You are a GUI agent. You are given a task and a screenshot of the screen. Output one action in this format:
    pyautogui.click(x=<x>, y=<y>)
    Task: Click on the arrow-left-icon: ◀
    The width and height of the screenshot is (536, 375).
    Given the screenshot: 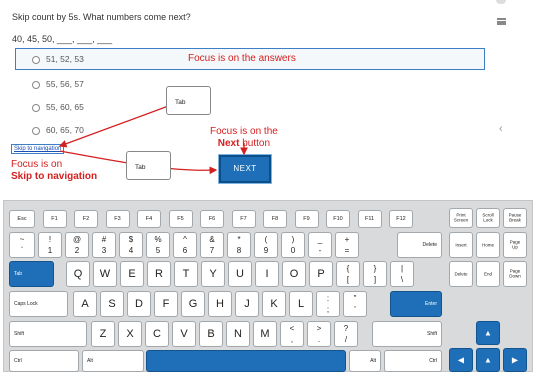 What is the action you would take?
    pyautogui.click(x=461, y=360)
    